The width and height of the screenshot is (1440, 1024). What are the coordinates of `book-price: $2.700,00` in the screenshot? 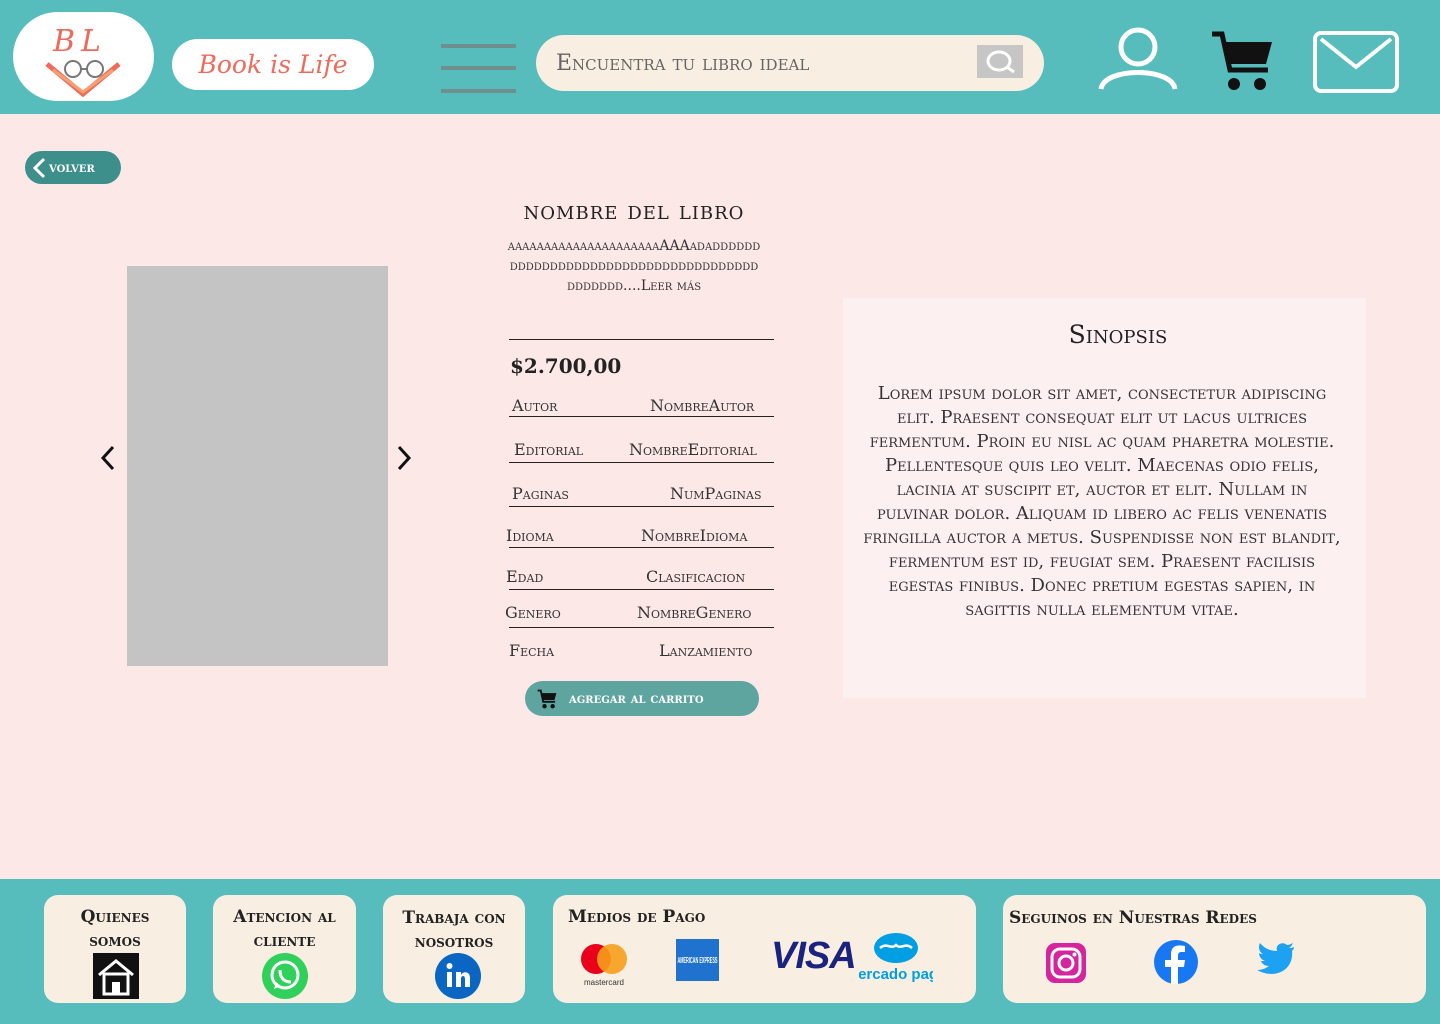 It's located at (566, 366).